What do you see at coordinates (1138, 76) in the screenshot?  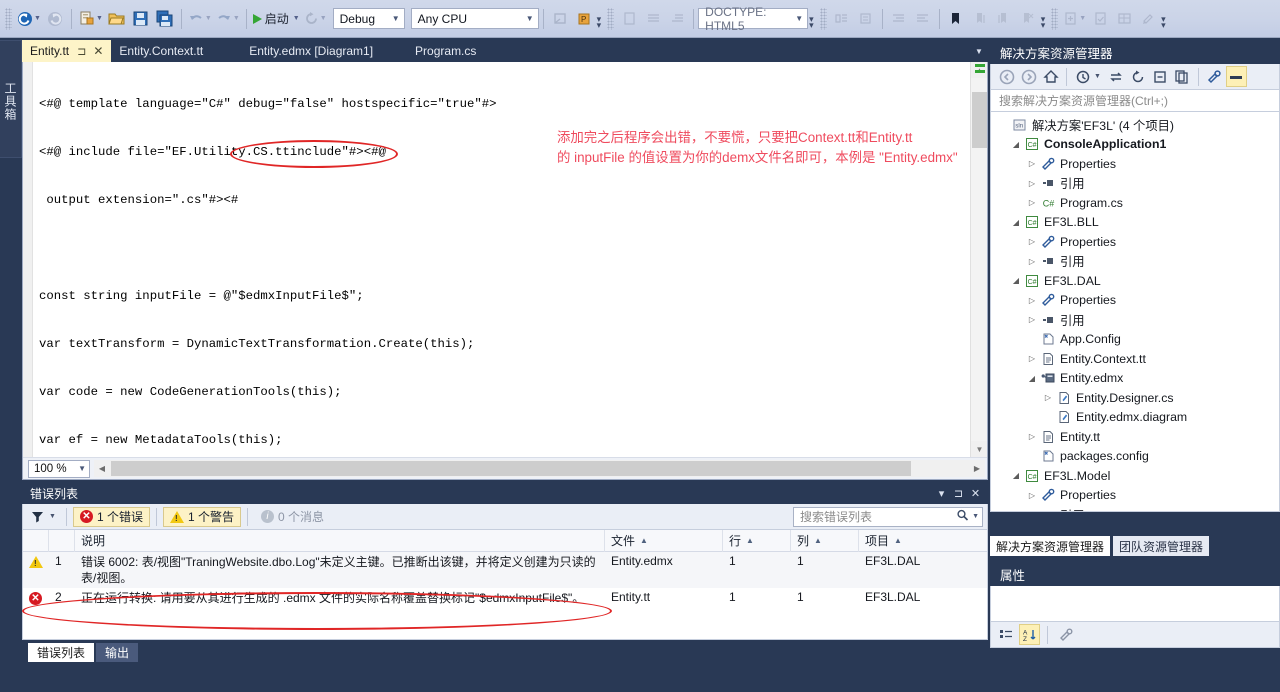 I see `refresh-button` at bounding box center [1138, 76].